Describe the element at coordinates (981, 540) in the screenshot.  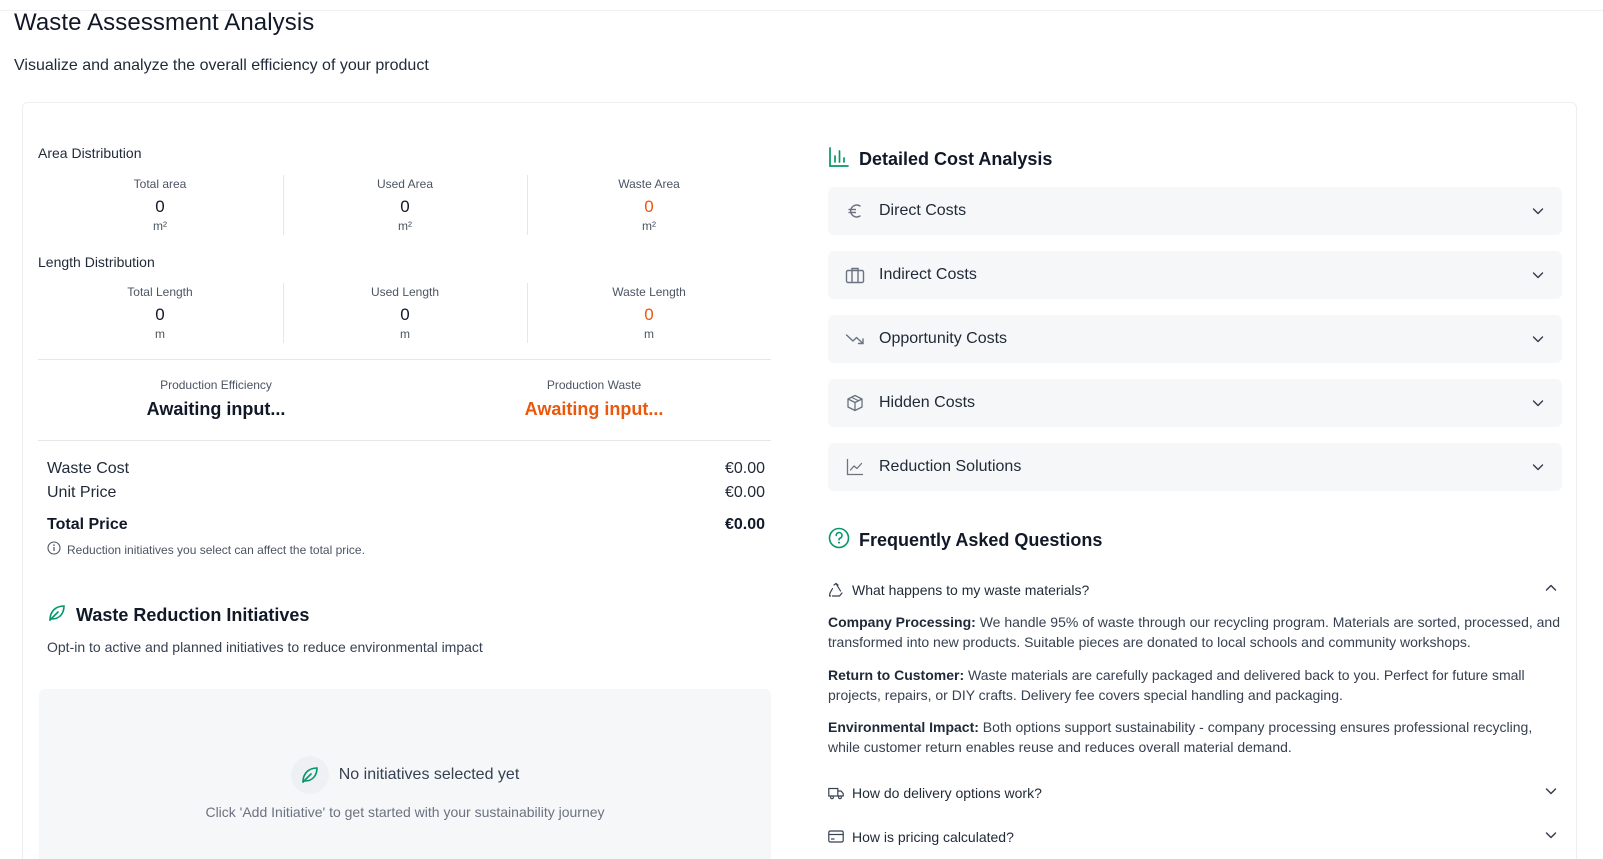
I see `faq-title: Frequently Asked Questions` at that location.